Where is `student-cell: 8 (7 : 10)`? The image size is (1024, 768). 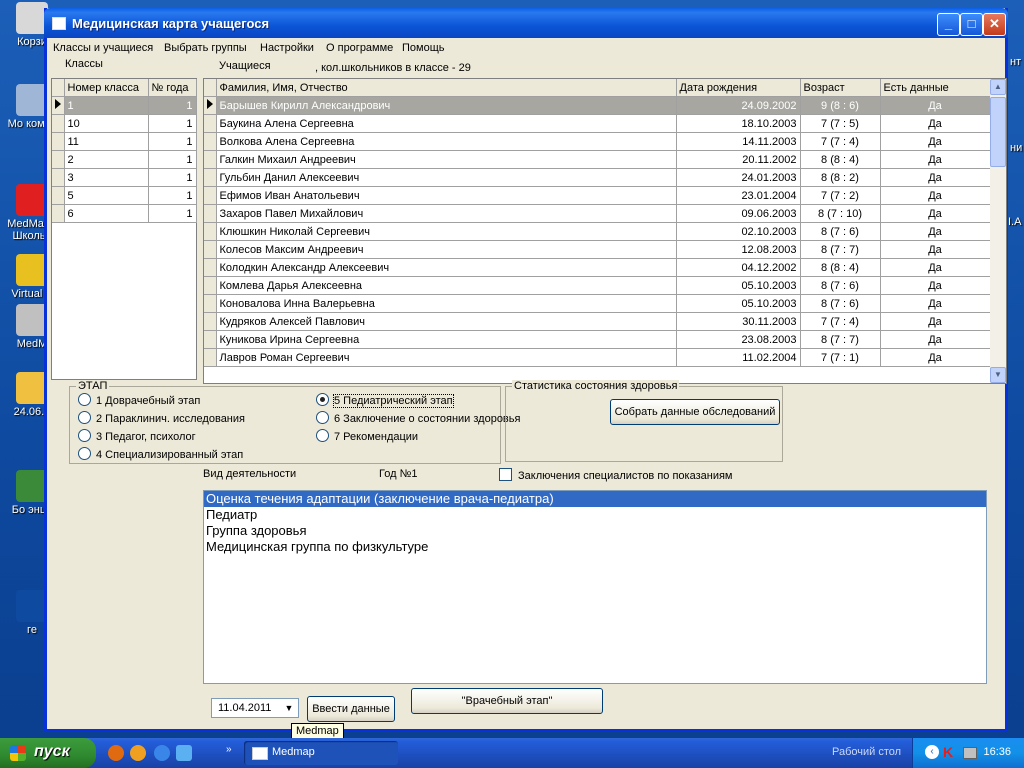 student-cell: 8 (7 : 10) is located at coordinates (840, 213).